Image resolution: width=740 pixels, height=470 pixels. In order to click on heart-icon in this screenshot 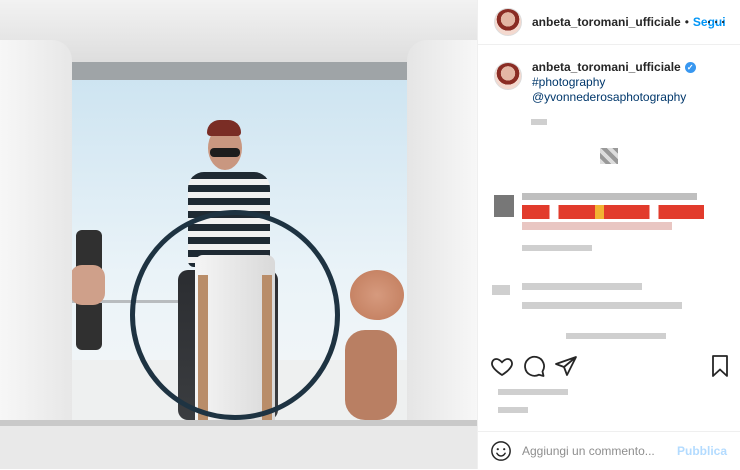, I will do `click(502, 366)`.